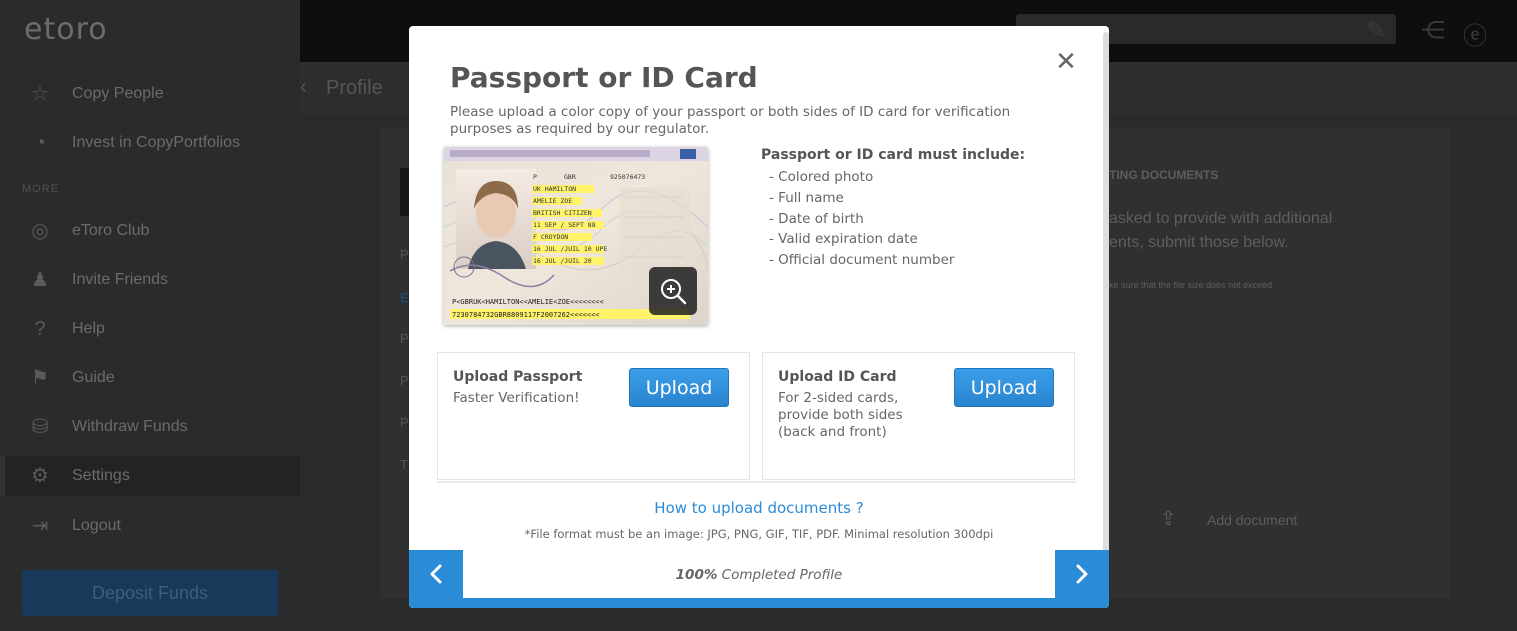  I want to click on svg-text: 11 SEP / SEPT 88, so click(564, 225).